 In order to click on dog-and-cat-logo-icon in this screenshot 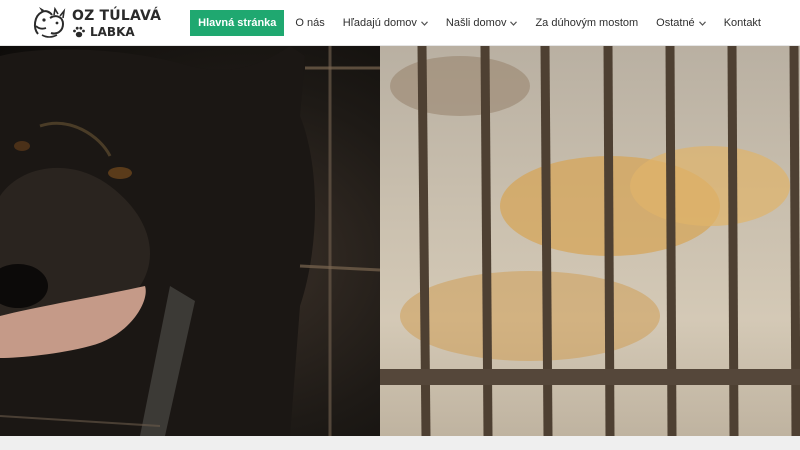, I will do `click(49, 22)`.